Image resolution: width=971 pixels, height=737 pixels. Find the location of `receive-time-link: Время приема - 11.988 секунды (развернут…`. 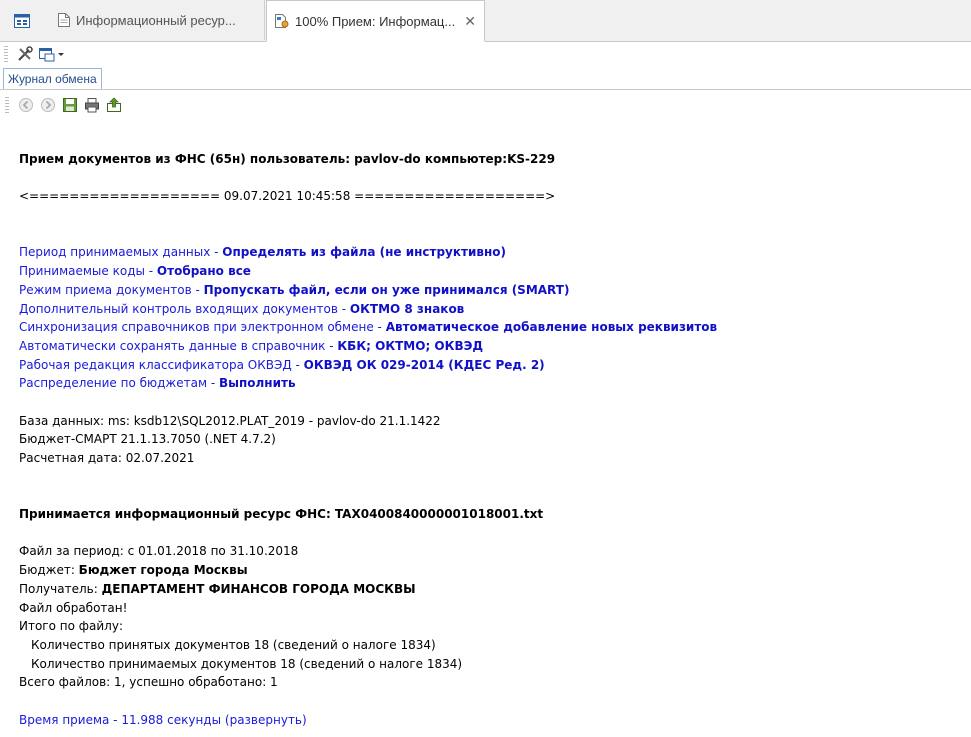

receive-time-link: Время приема - 11.988 секунды (развернут… is located at coordinates (489, 720).